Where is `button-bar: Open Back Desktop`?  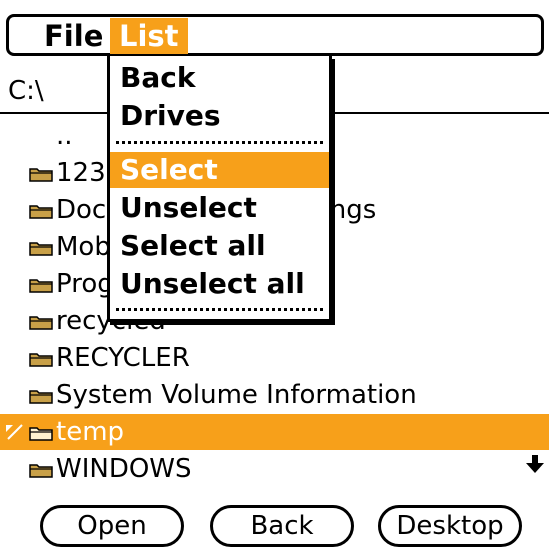 button-bar: Open Back Desktop is located at coordinates (274, 527).